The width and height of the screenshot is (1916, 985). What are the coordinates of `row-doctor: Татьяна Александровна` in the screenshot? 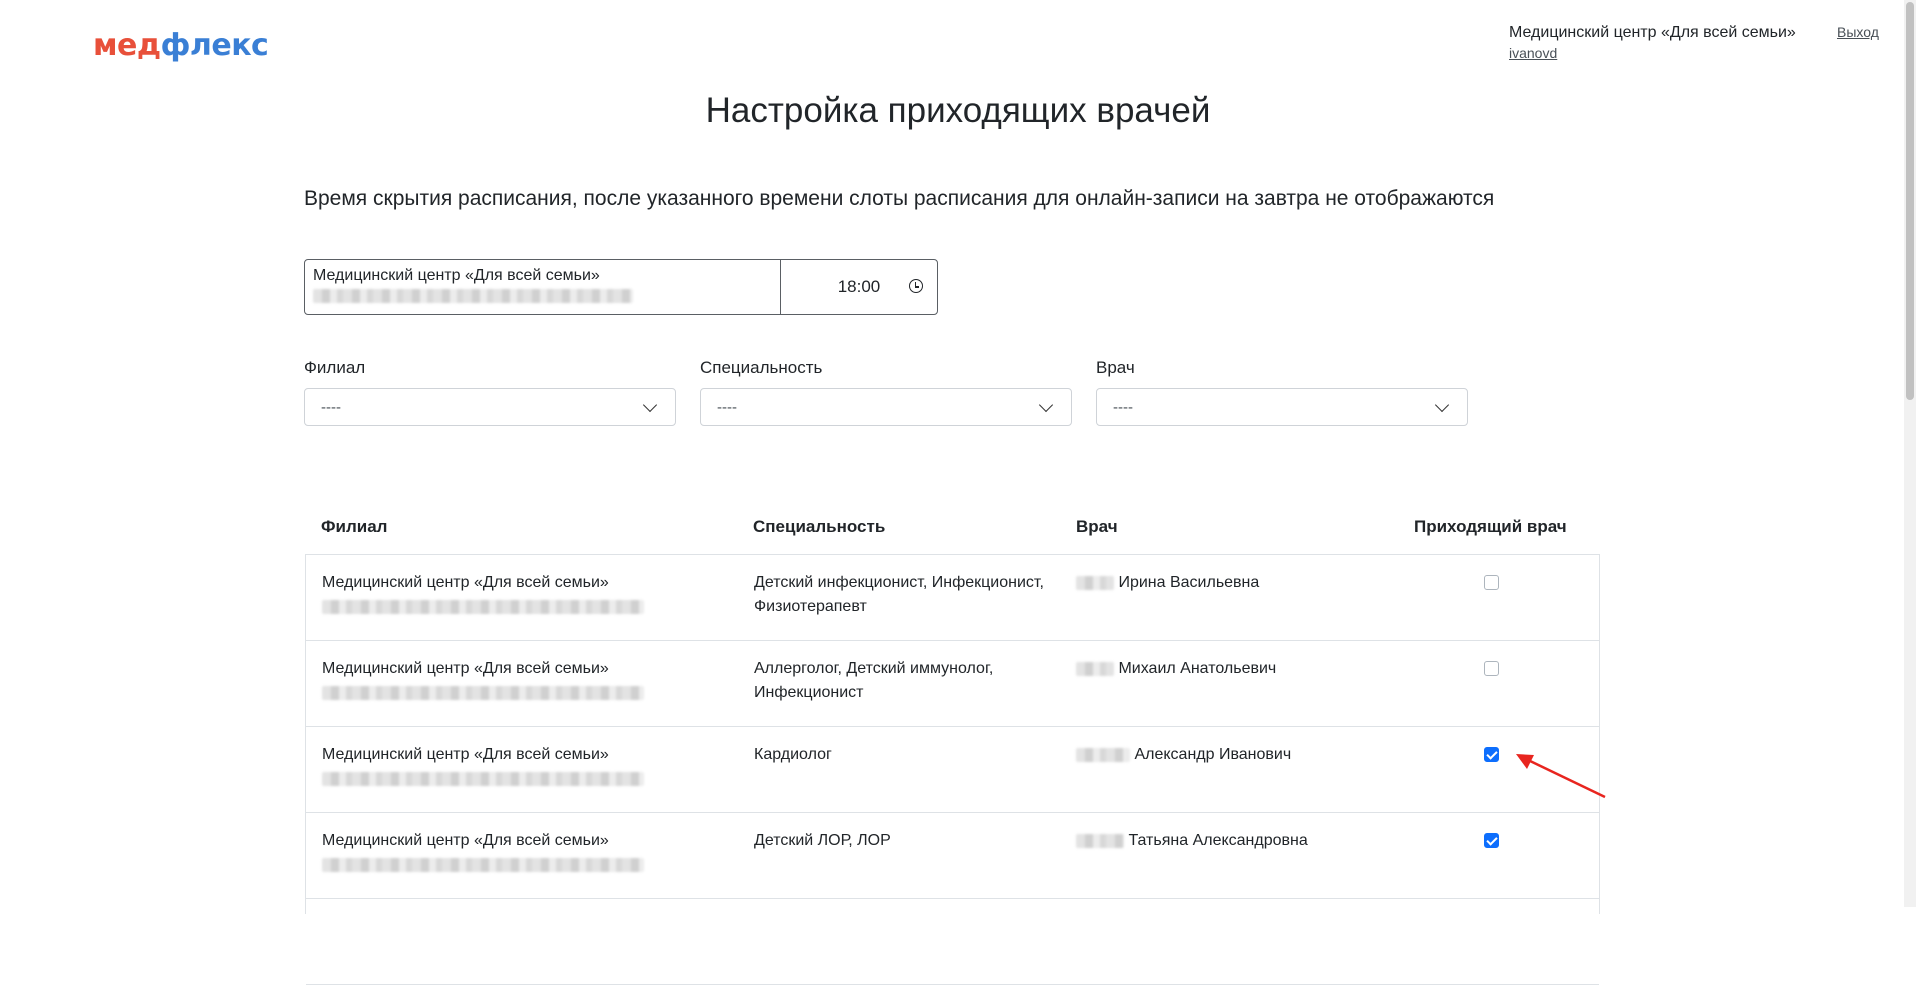 It's located at (1241, 841).